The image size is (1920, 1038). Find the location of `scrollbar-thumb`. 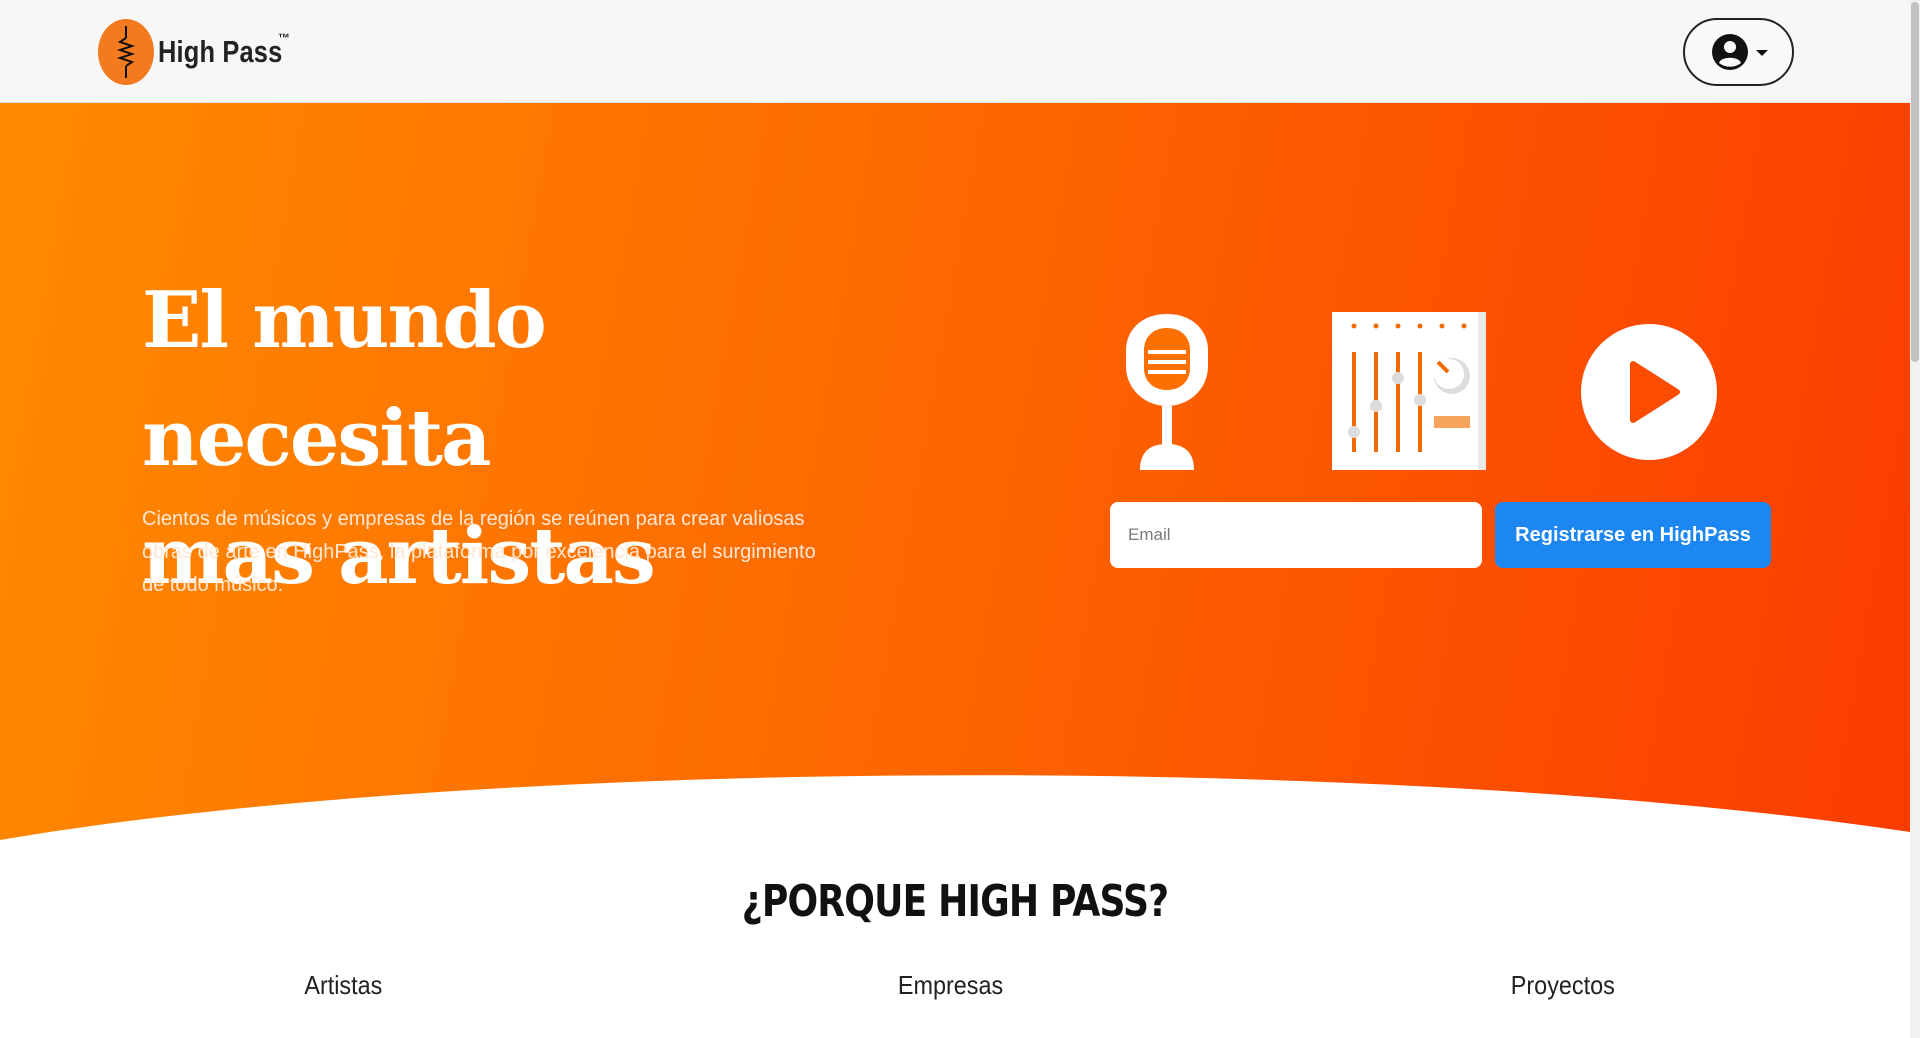

scrollbar-thumb is located at coordinates (1915, 182).